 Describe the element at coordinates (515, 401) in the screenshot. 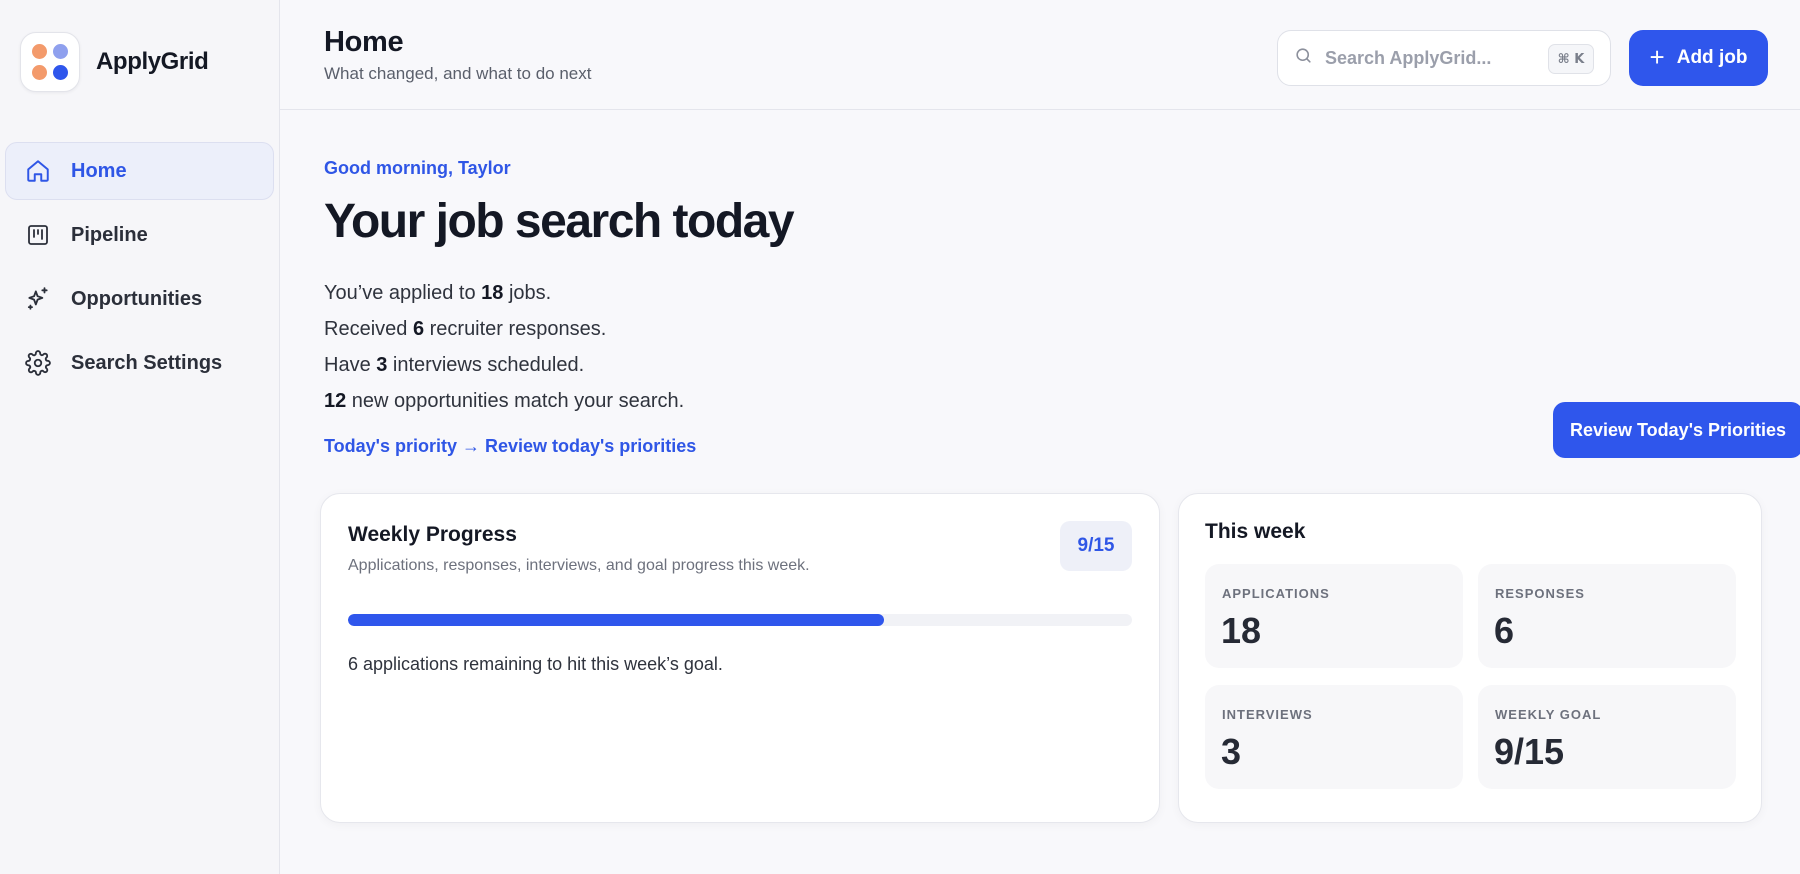

I see `summary-text: new opportunities match your search.` at that location.